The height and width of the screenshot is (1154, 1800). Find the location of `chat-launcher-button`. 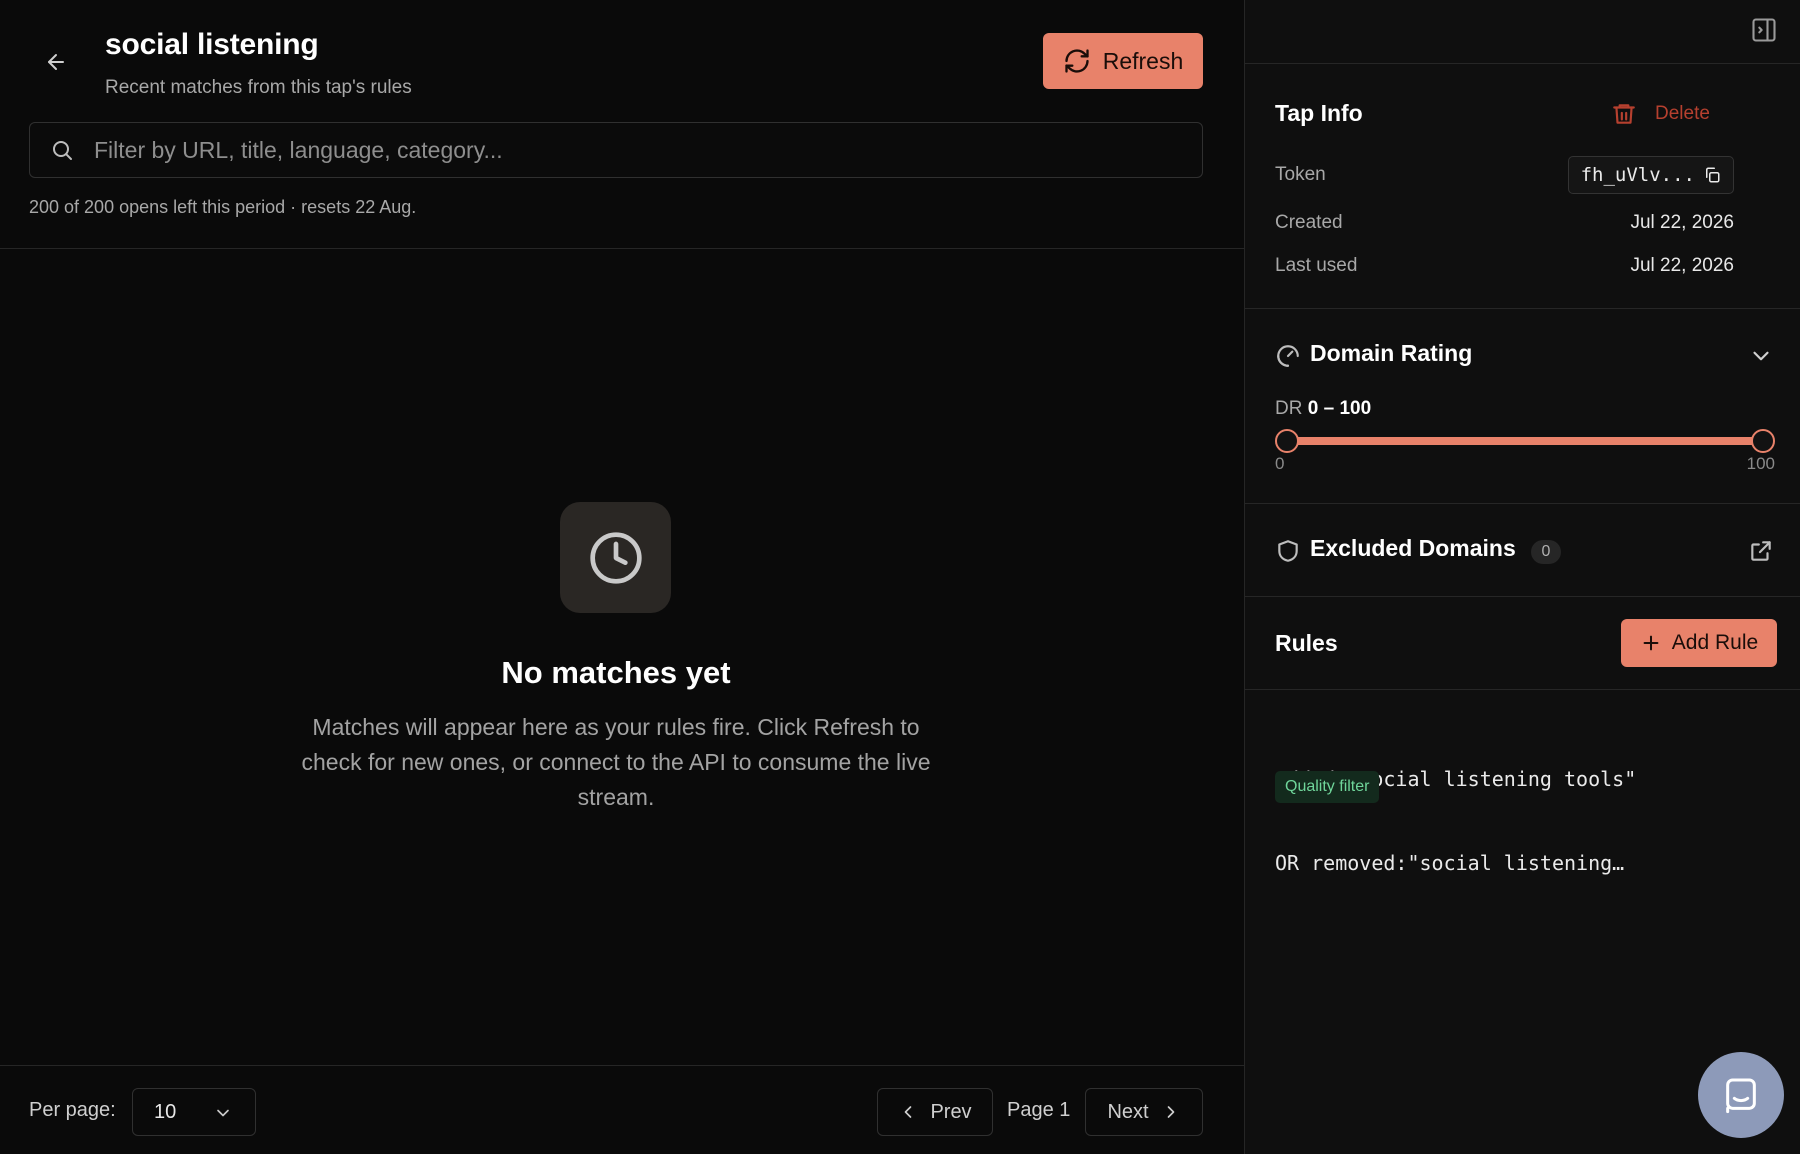

chat-launcher-button is located at coordinates (1741, 1095).